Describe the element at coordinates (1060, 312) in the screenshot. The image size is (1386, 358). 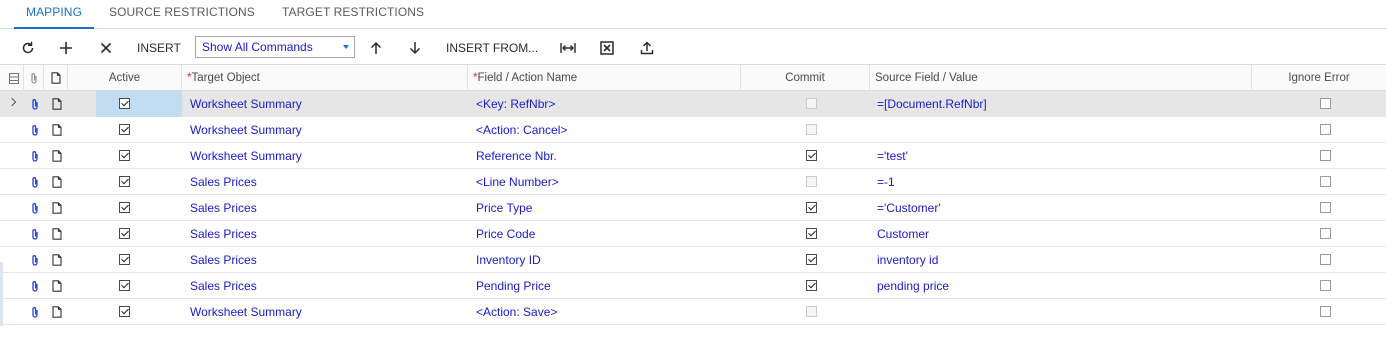
I see `source-value-cell` at that location.